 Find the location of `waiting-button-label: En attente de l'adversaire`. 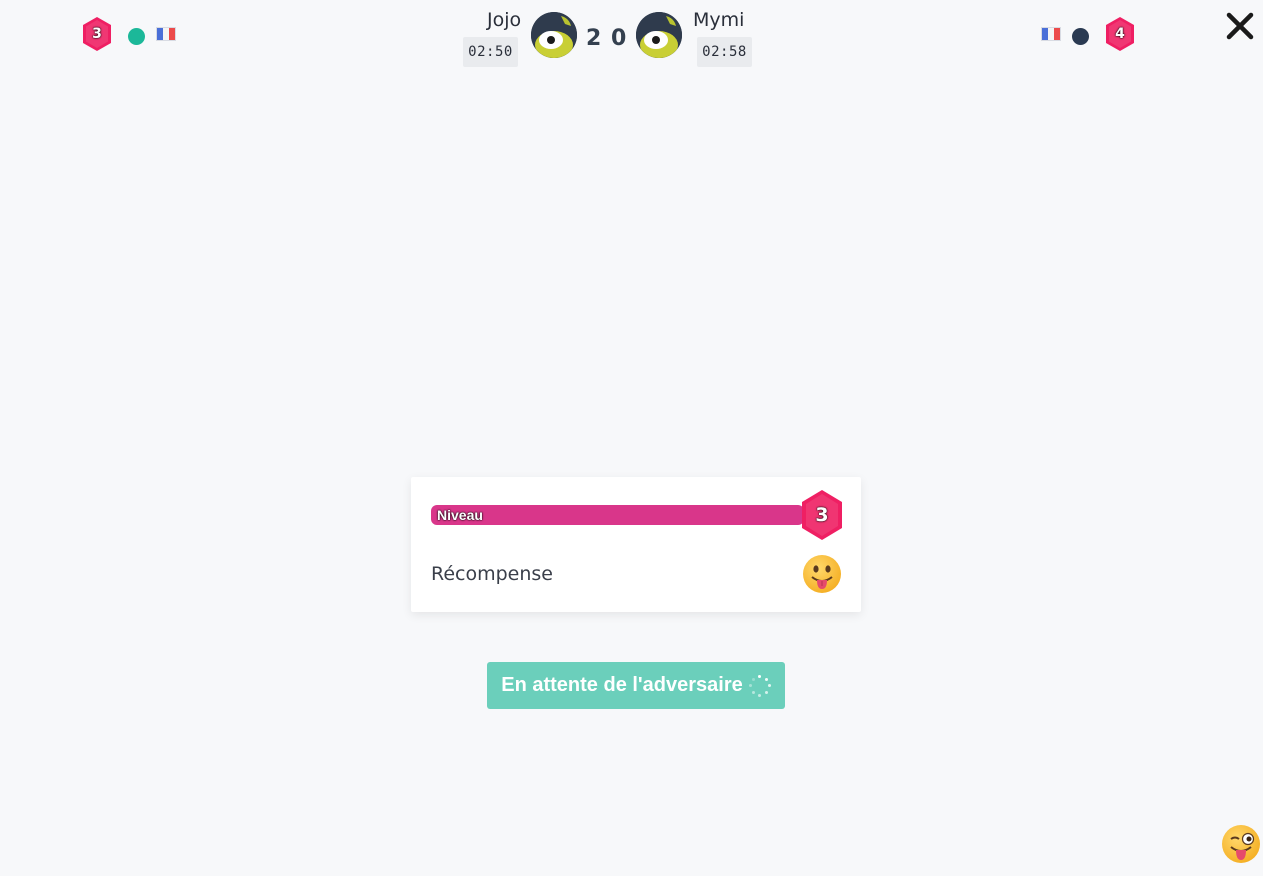

waiting-button-label: En attente de l'adversaire is located at coordinates (622, 685).